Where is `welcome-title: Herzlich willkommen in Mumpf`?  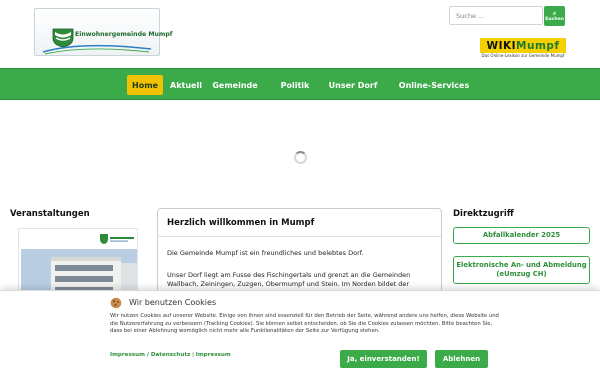
welcome-title: Herzlich willkommen in Mumpf is located at coordinates (241, 223).